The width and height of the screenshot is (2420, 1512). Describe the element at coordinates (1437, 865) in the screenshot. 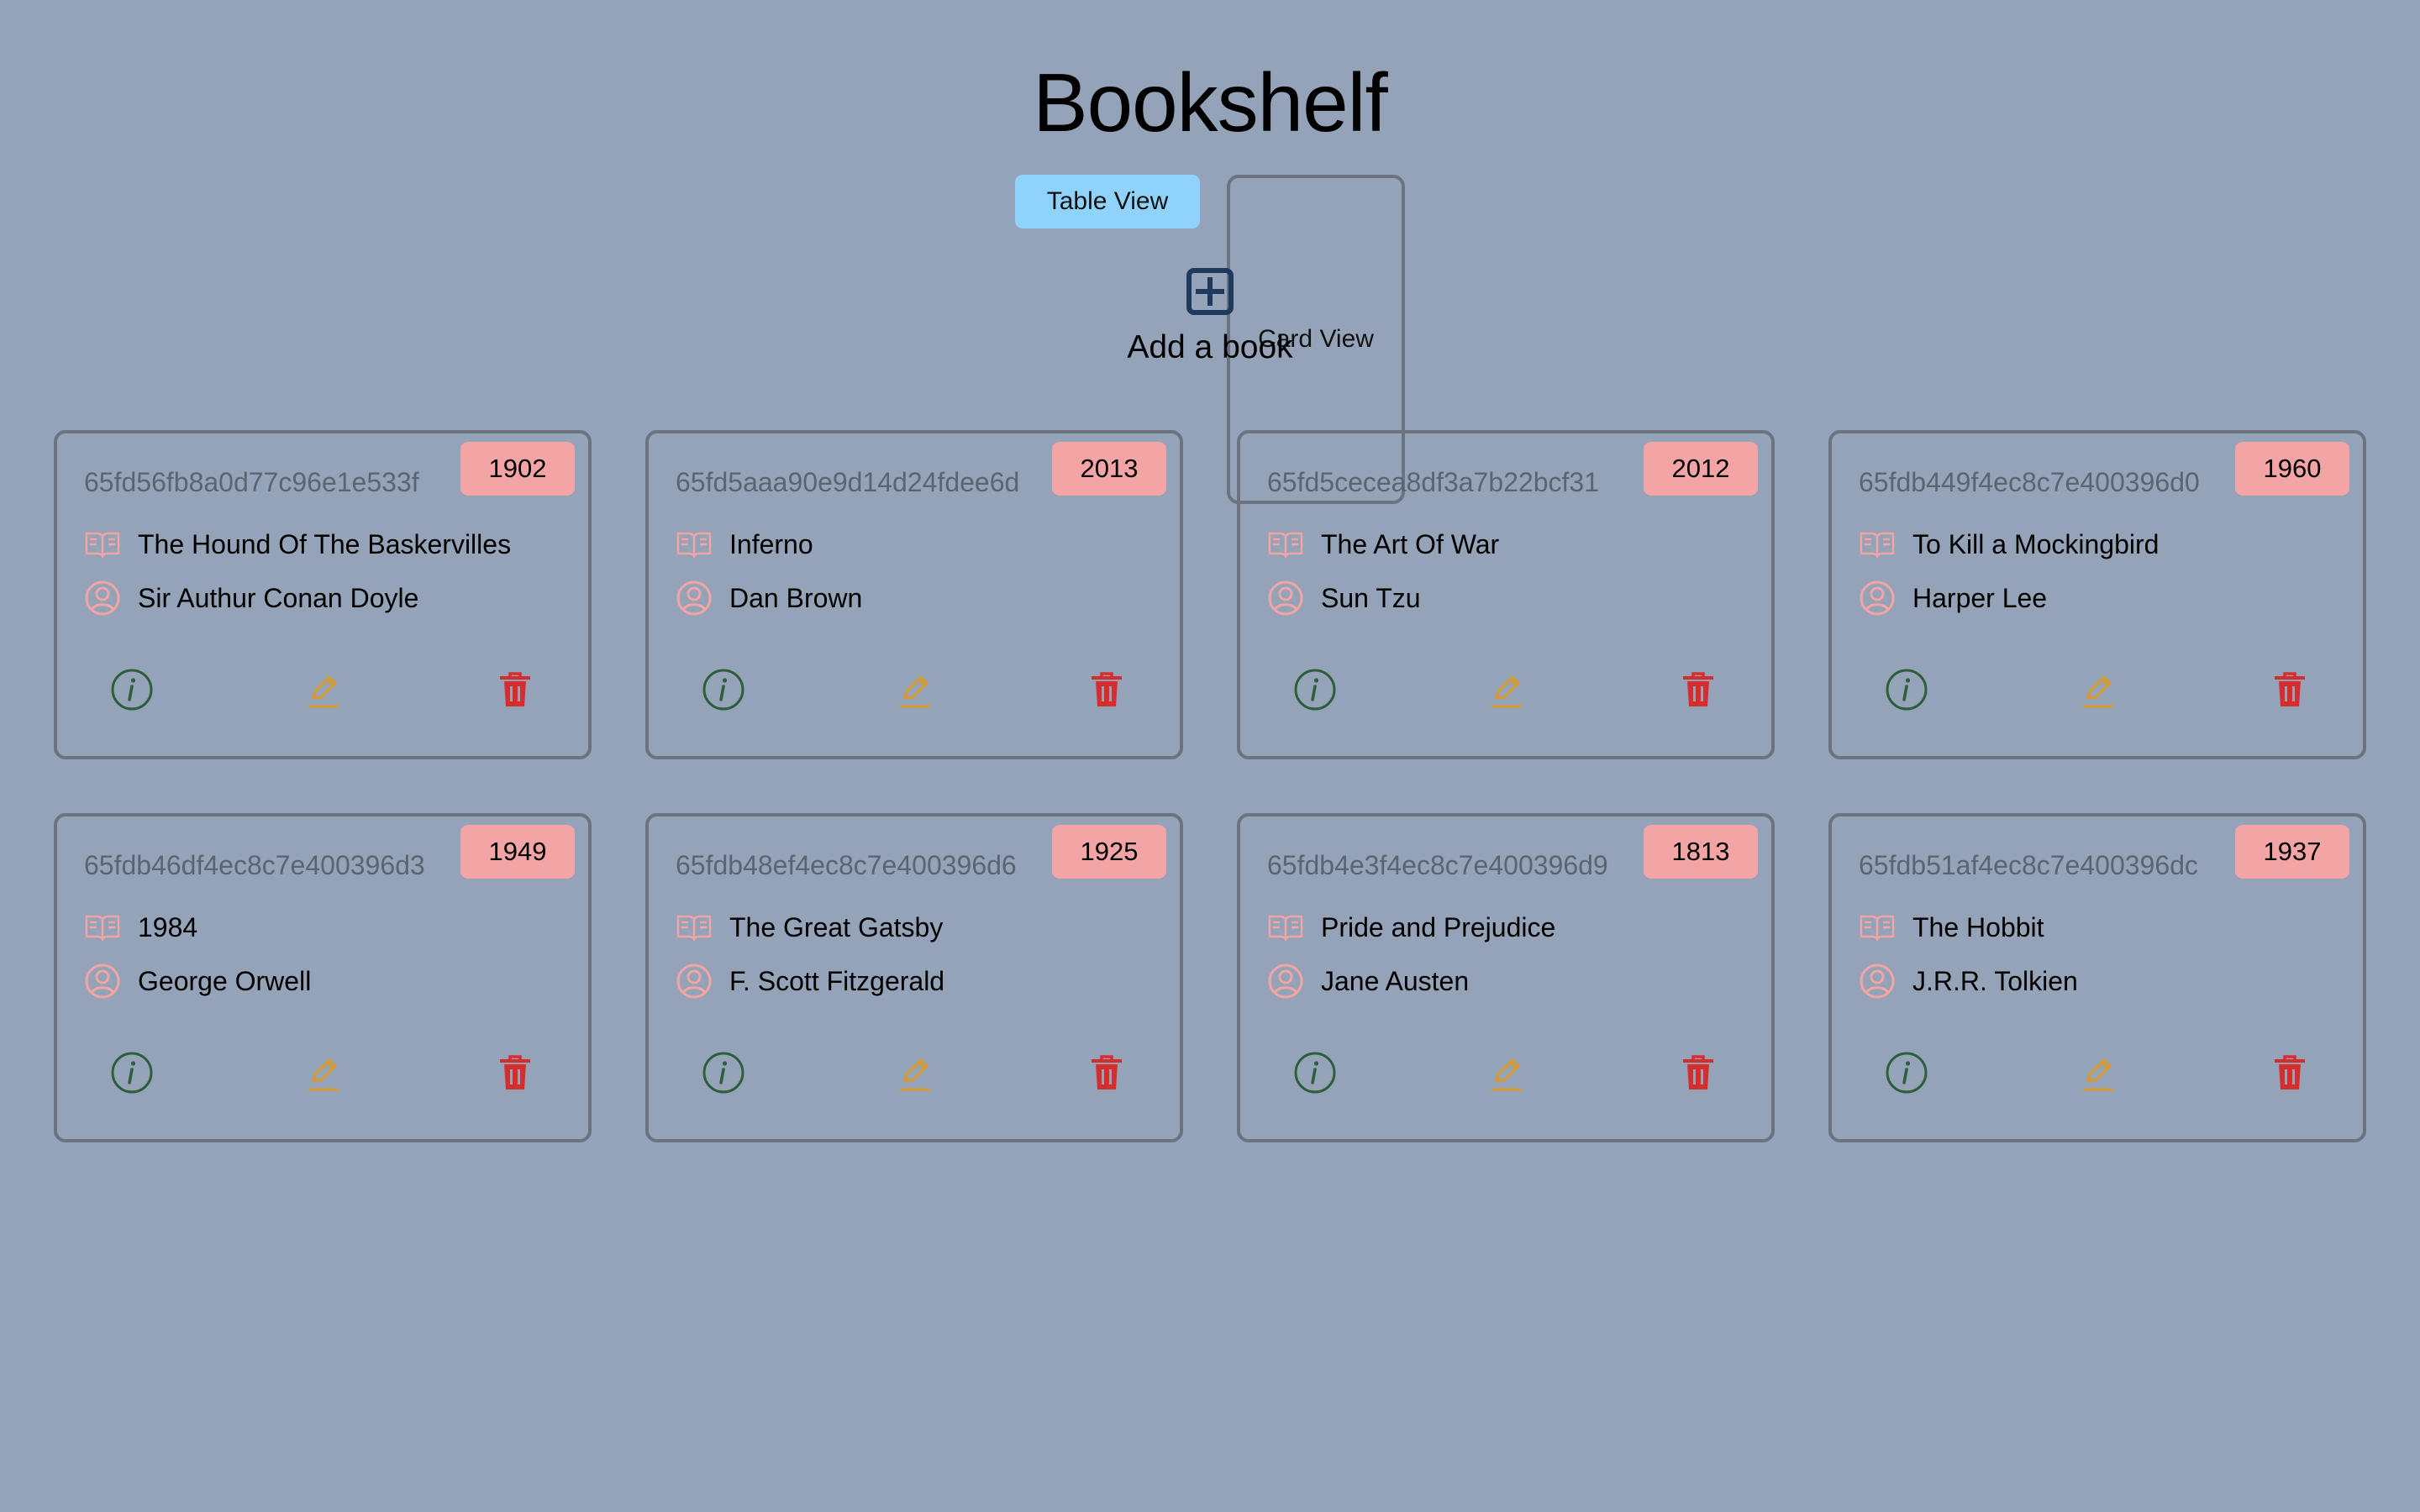

I see `book-id: 65fdb4e3f4ec8c7e400396d9` at that location.